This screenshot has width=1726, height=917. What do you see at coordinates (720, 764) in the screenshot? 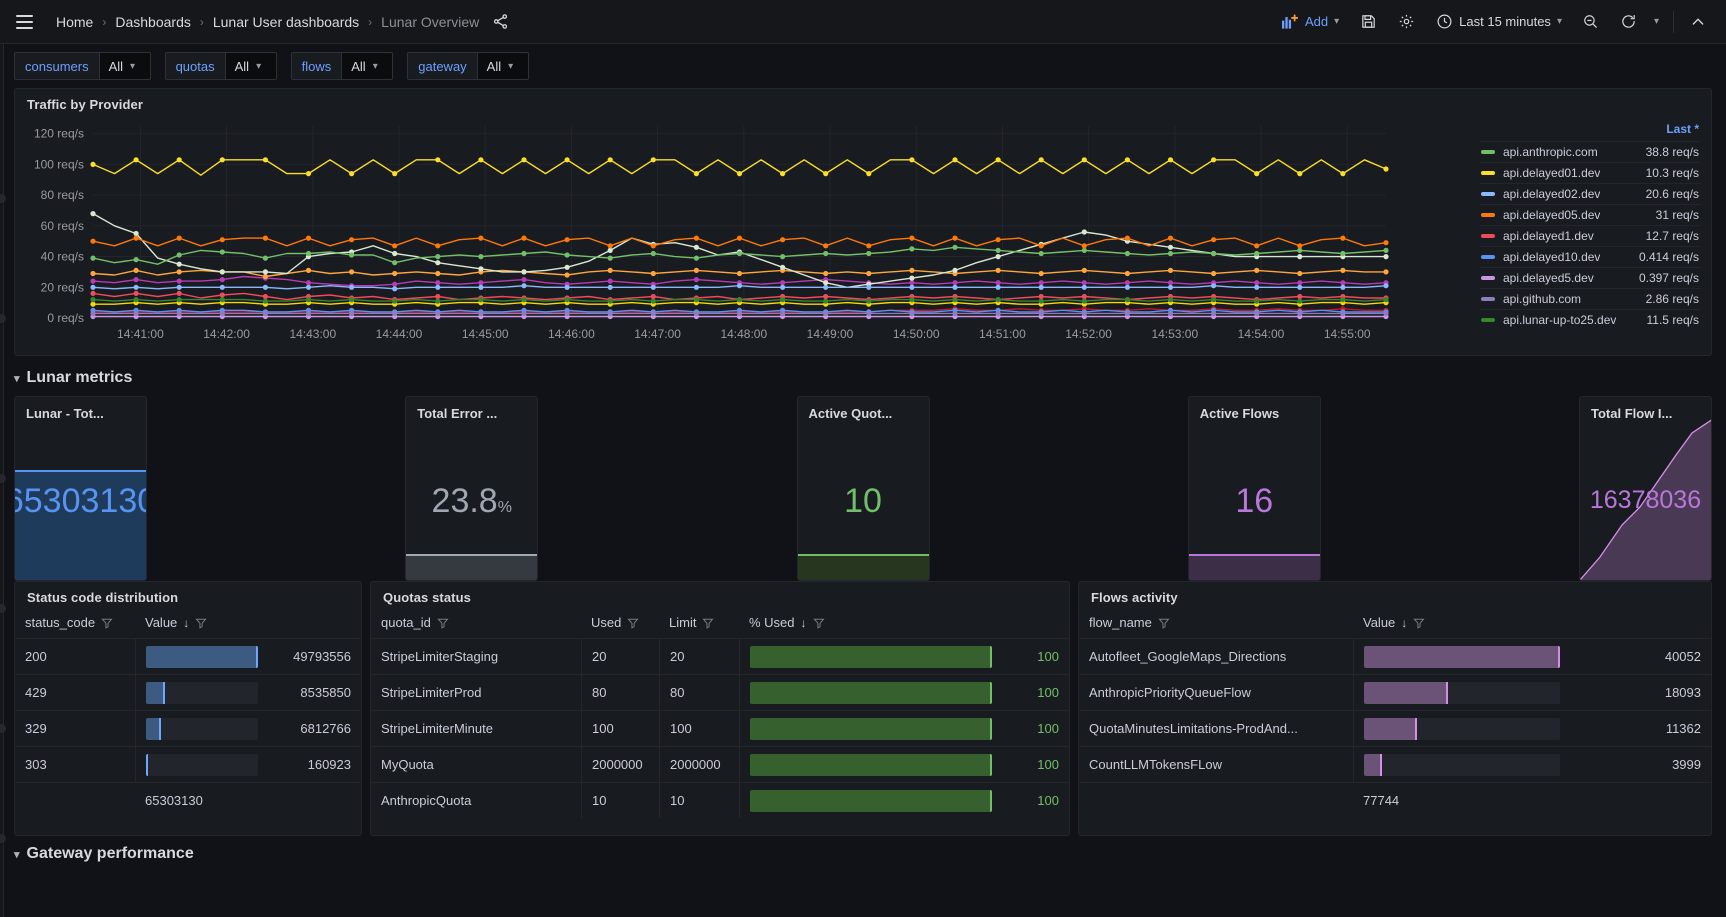
I see `table-row: MyQuota 2000000 2000000 100` at bounding box center [720, 764].